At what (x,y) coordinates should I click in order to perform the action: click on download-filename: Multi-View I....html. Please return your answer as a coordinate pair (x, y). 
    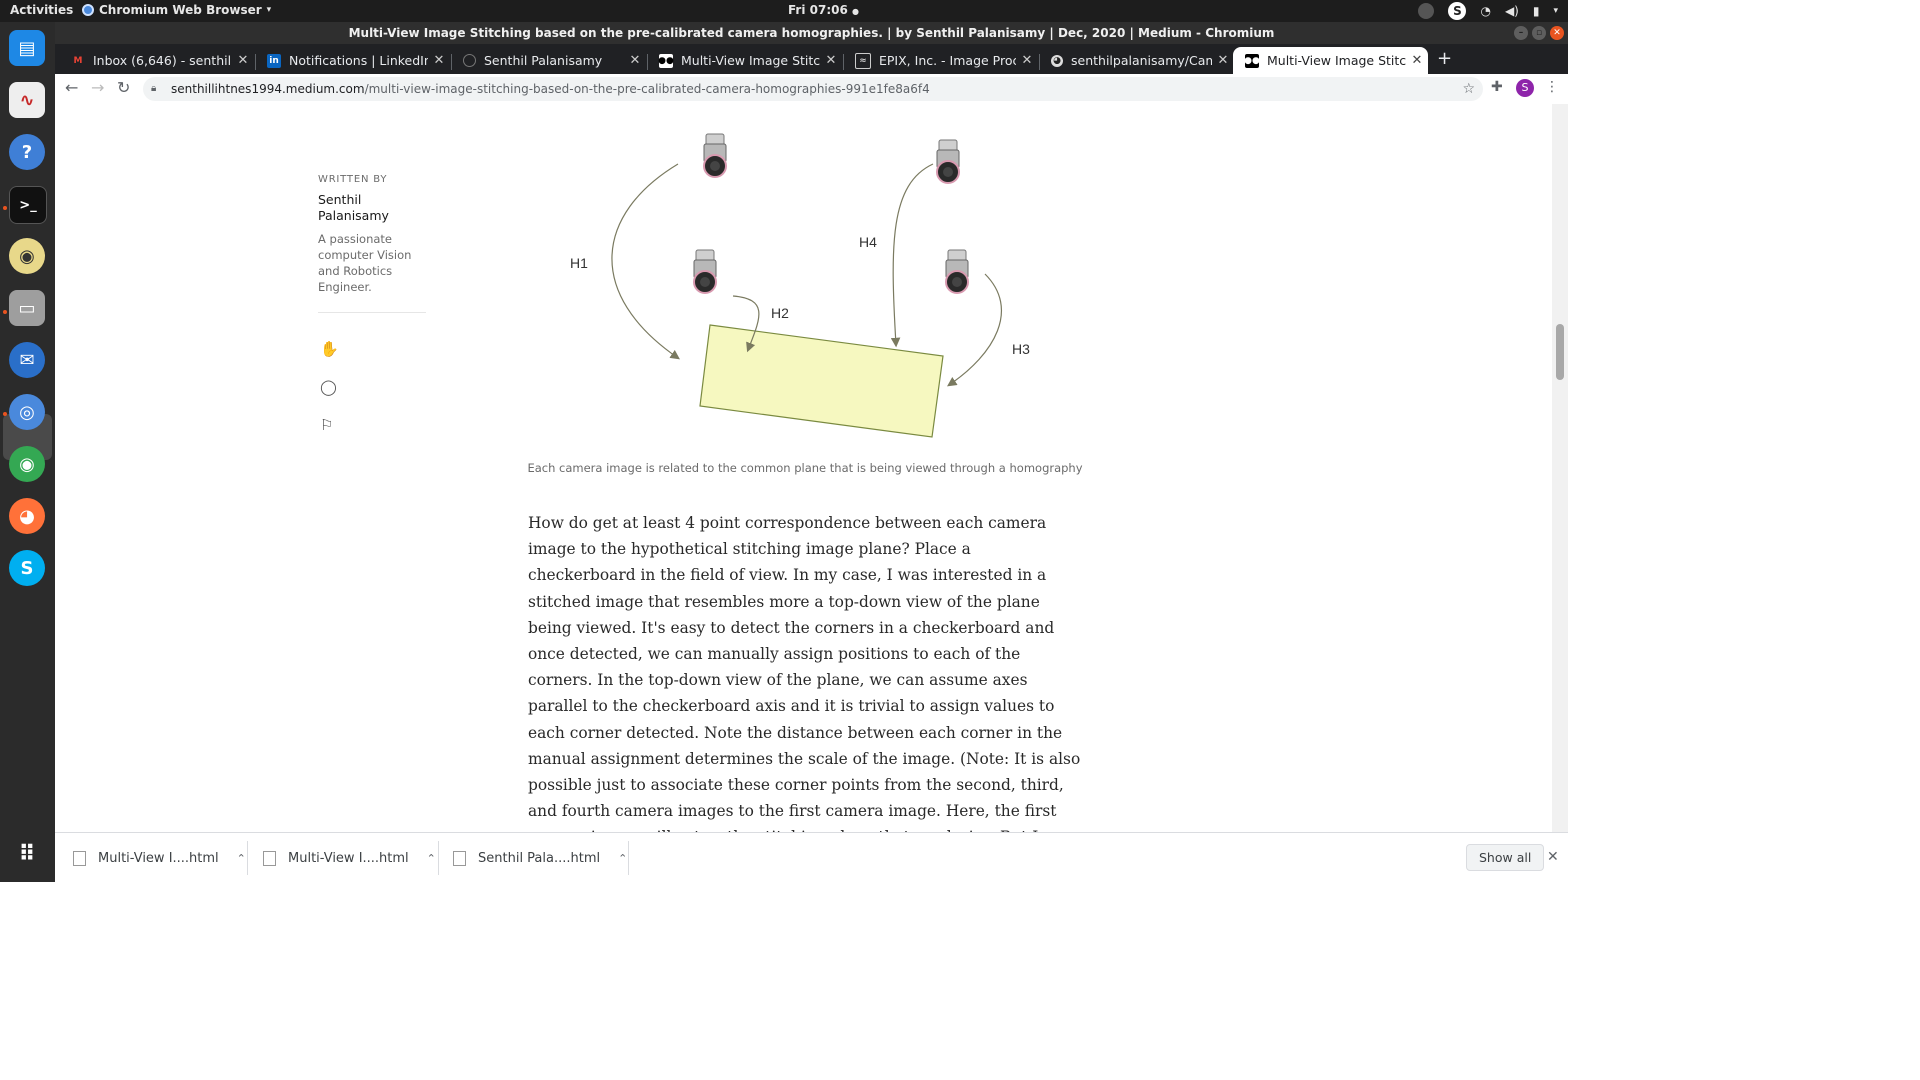
    Looking at the image, I should click on (158, 858).